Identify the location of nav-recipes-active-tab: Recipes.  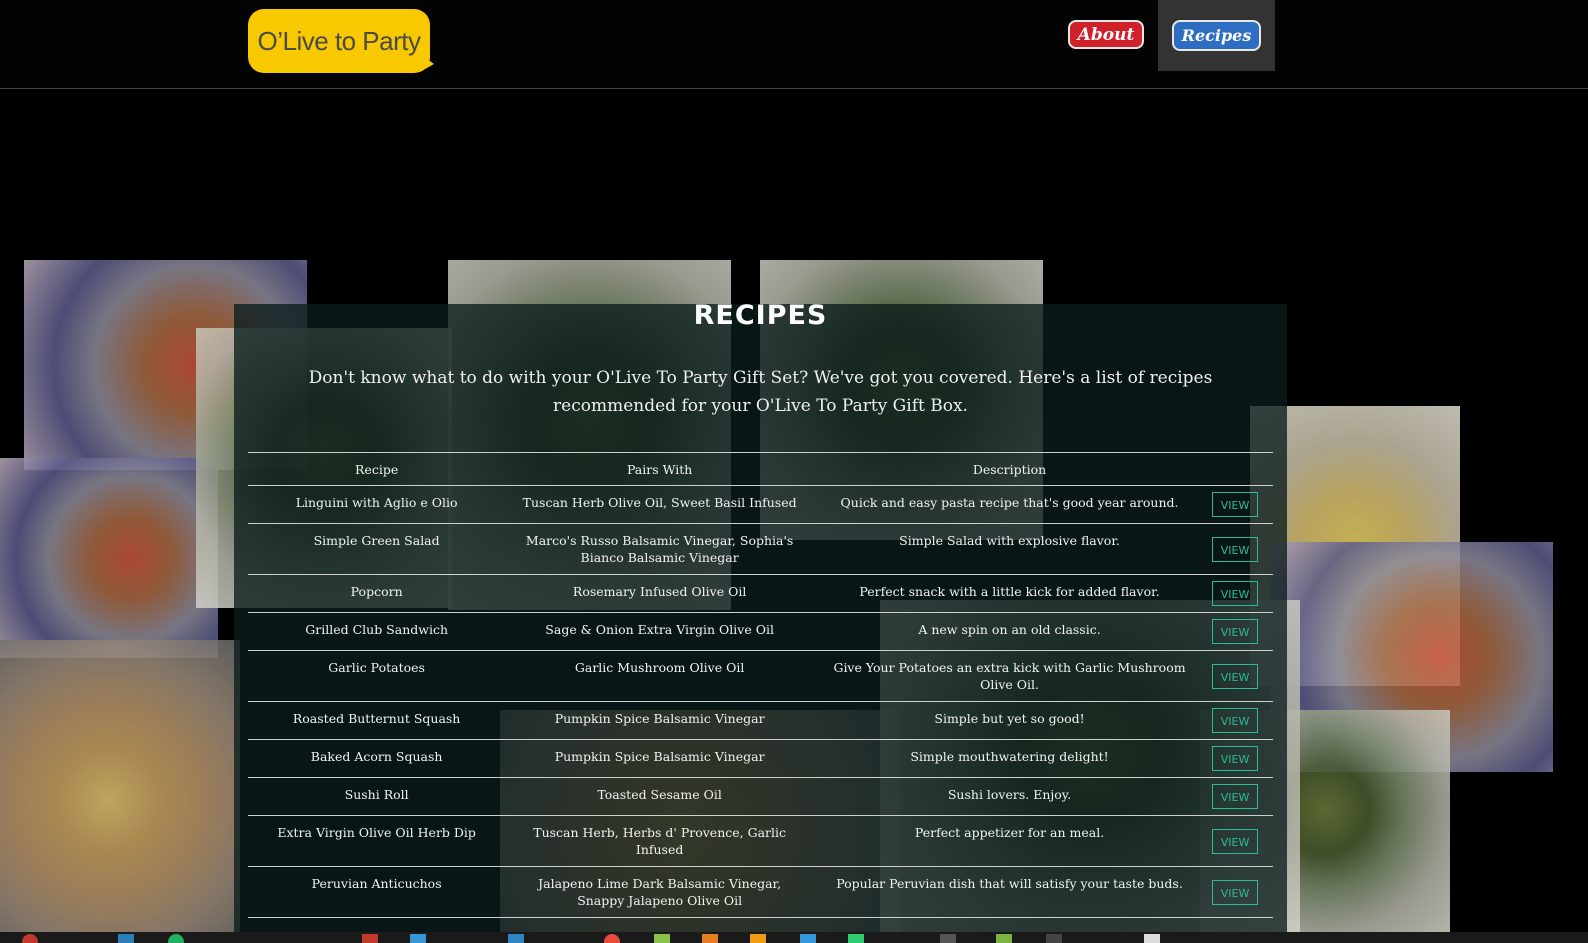
(1216, 35).